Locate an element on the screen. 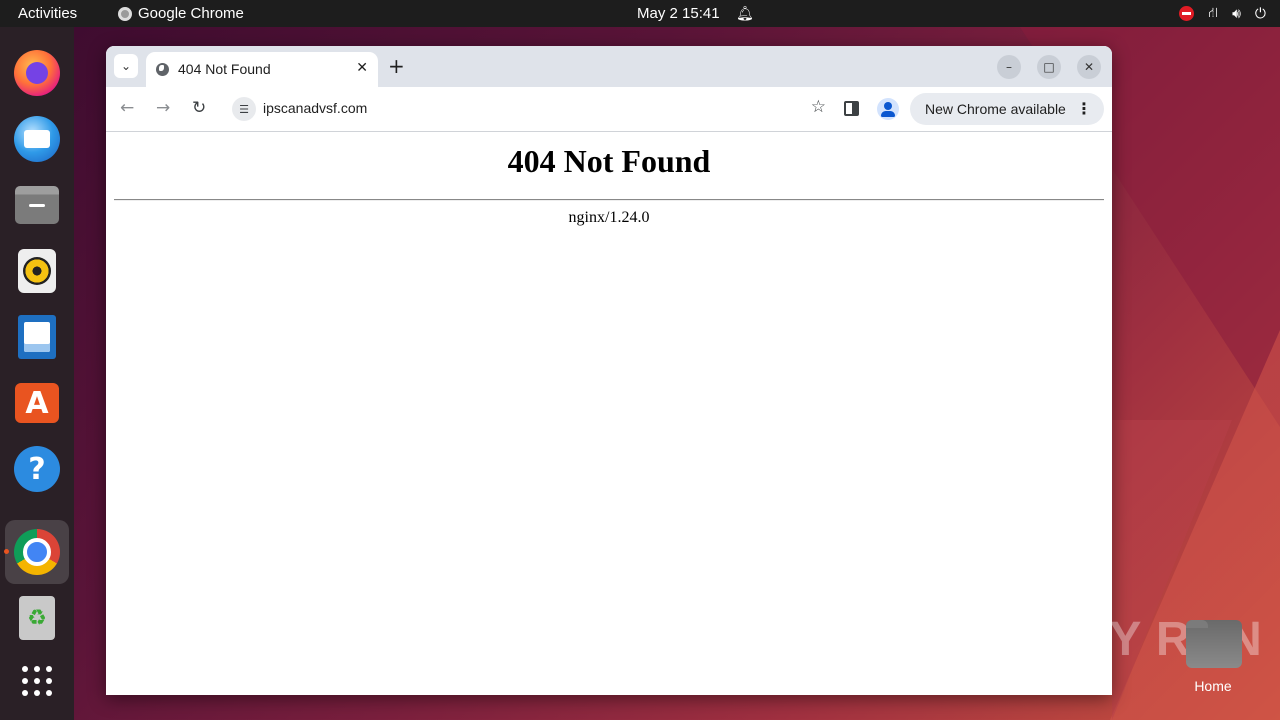  dock-item-chrome is located at coordinates (36, 552).